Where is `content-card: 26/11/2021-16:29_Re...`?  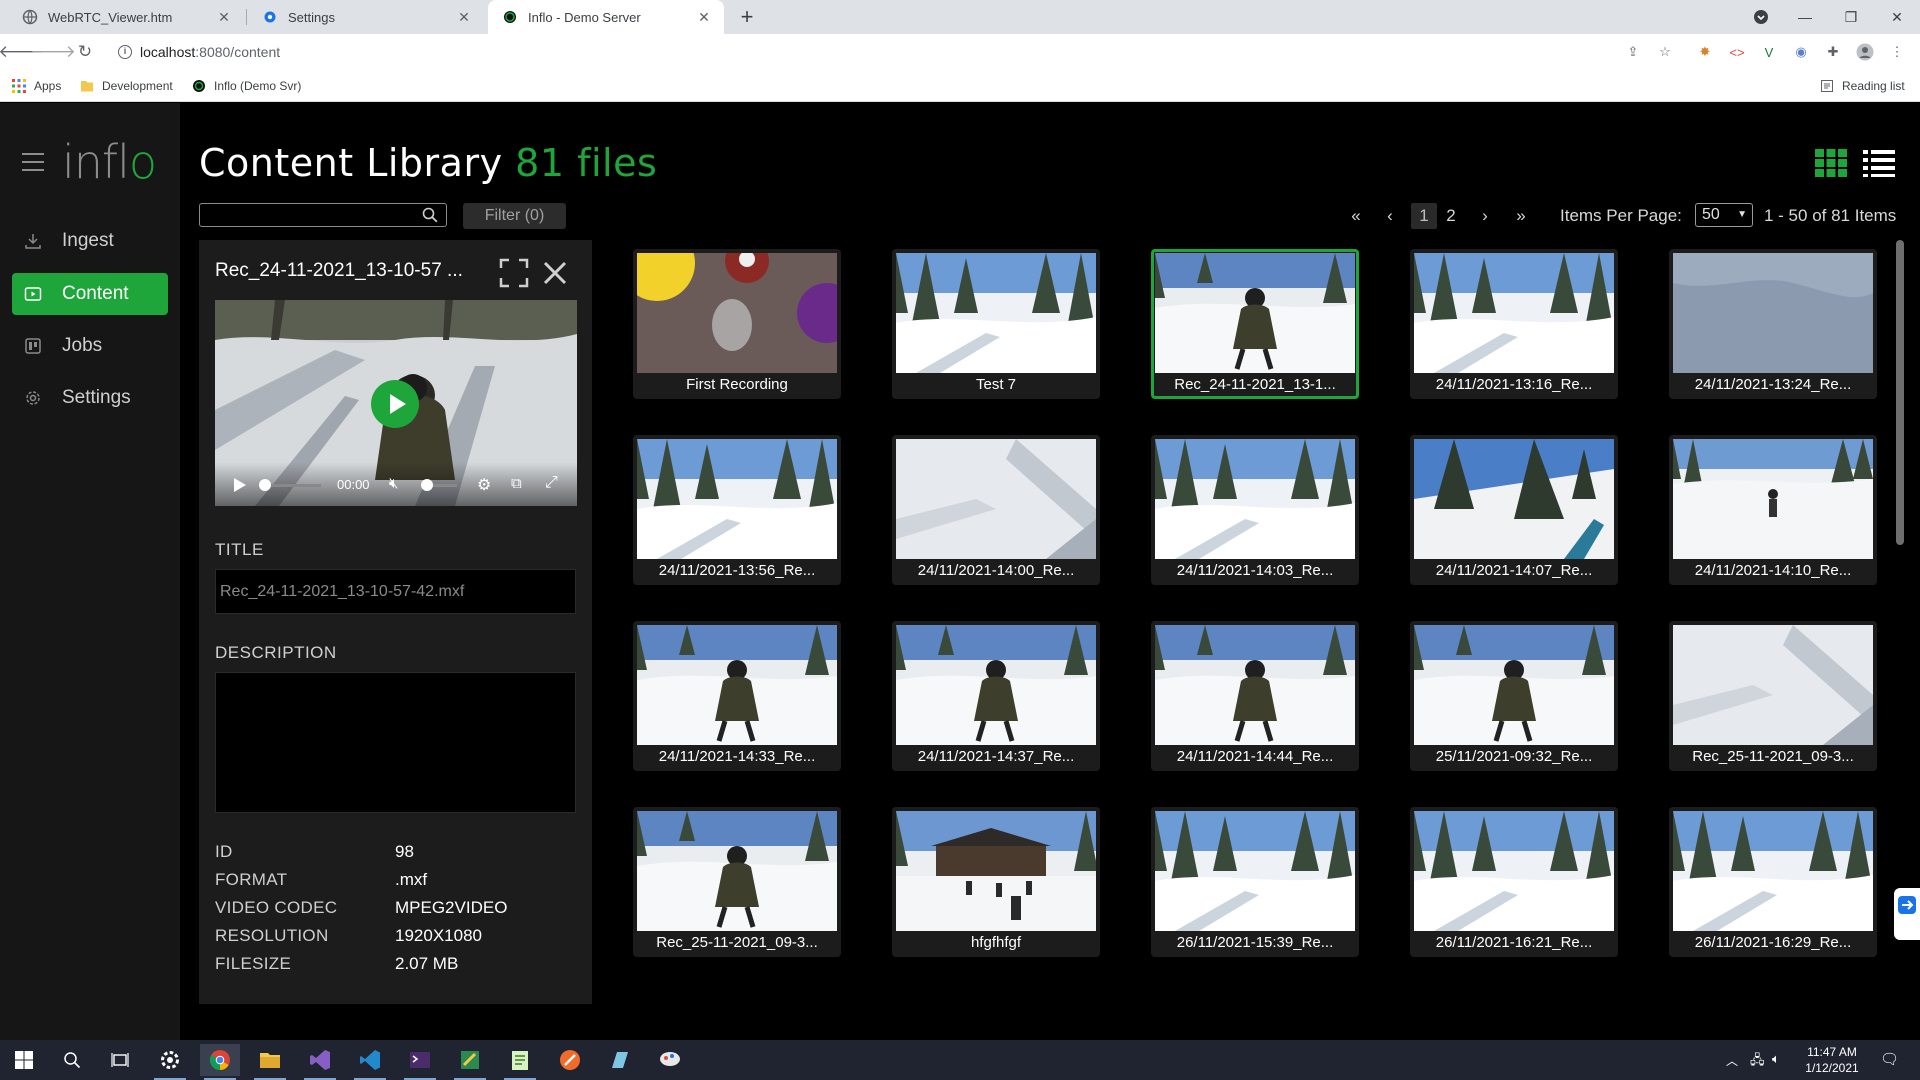
content-card: 26/11/2021-16:29_Re... is located at coordinates (1773, 882).